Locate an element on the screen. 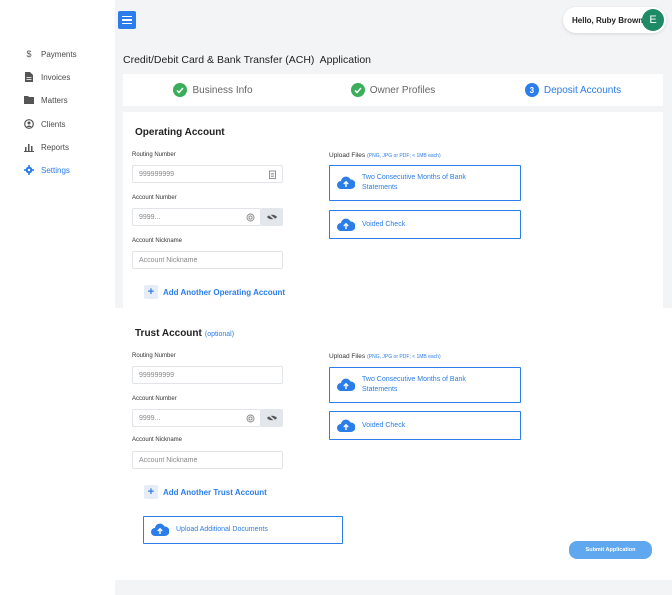 Image resolution: width=672 pixels, height=595 pixels. add-operating-account-link: + Add Another Operating Account is located at coordinates (214, 292).